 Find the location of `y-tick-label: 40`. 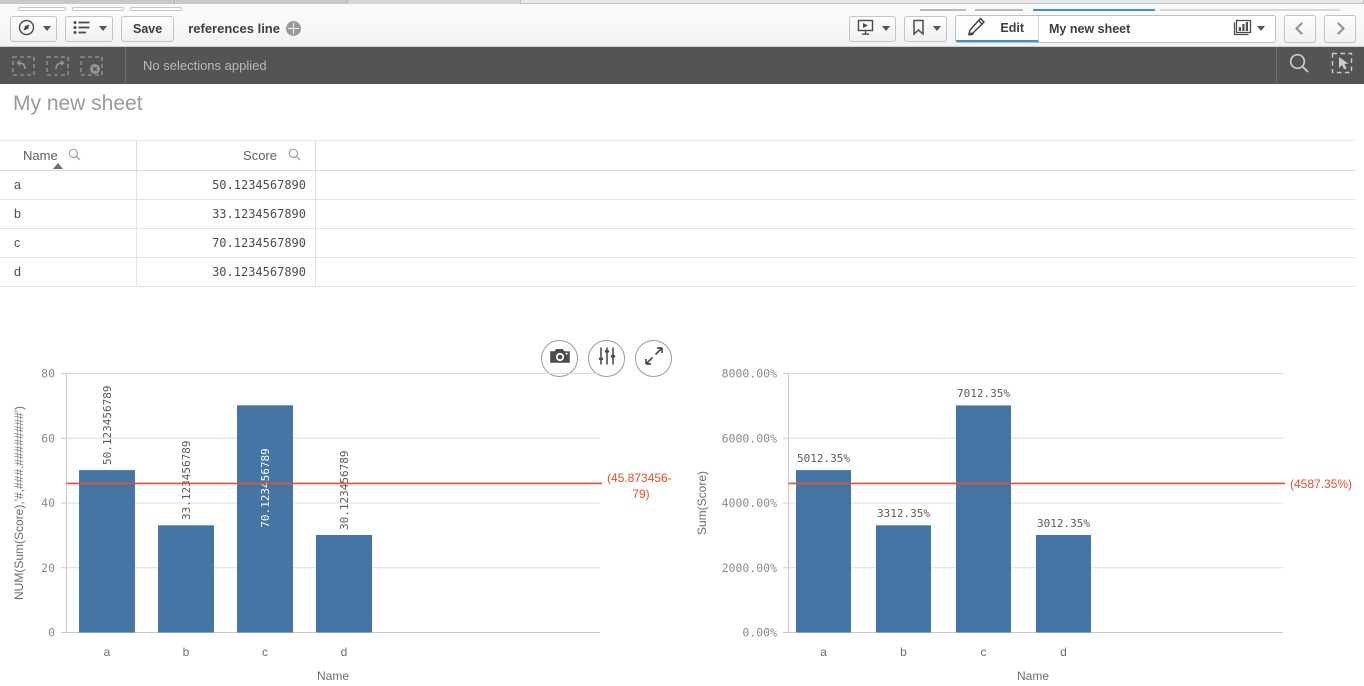

y-tick-label: 40 is located at coordinates (48, 503).